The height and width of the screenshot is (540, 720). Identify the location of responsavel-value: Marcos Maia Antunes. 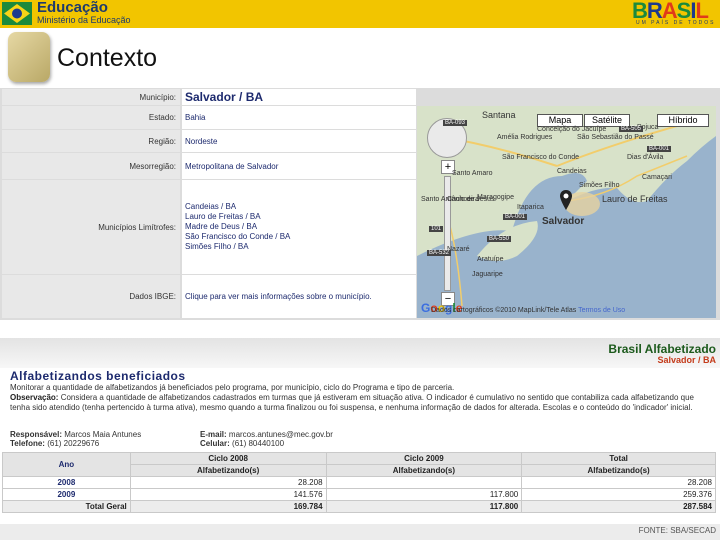
(103, 434).